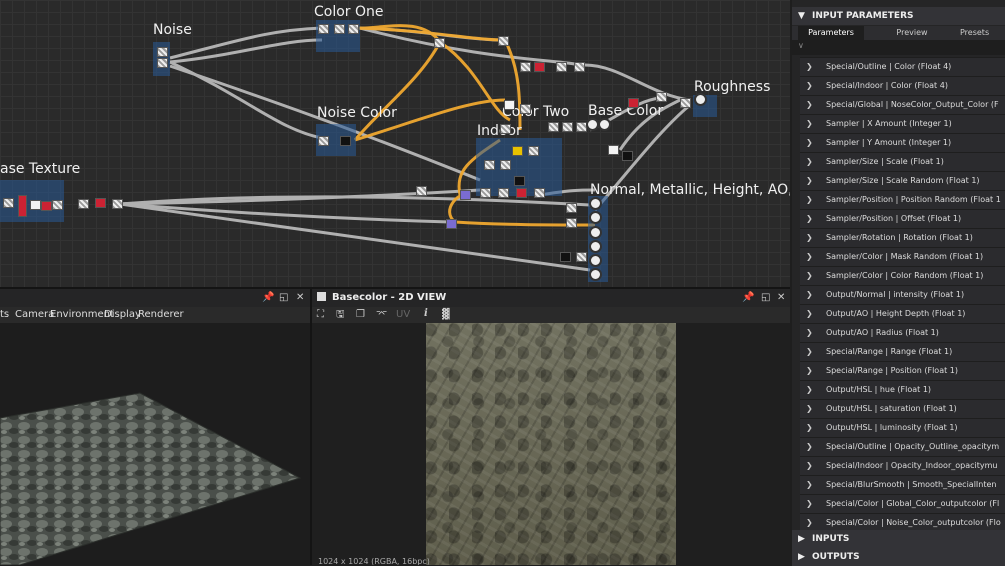 The width and height of the screenshot is (1005, 566). I want to click on parameter-row: ❯ Special/Range | Range (Float 1), so click(902, 351).